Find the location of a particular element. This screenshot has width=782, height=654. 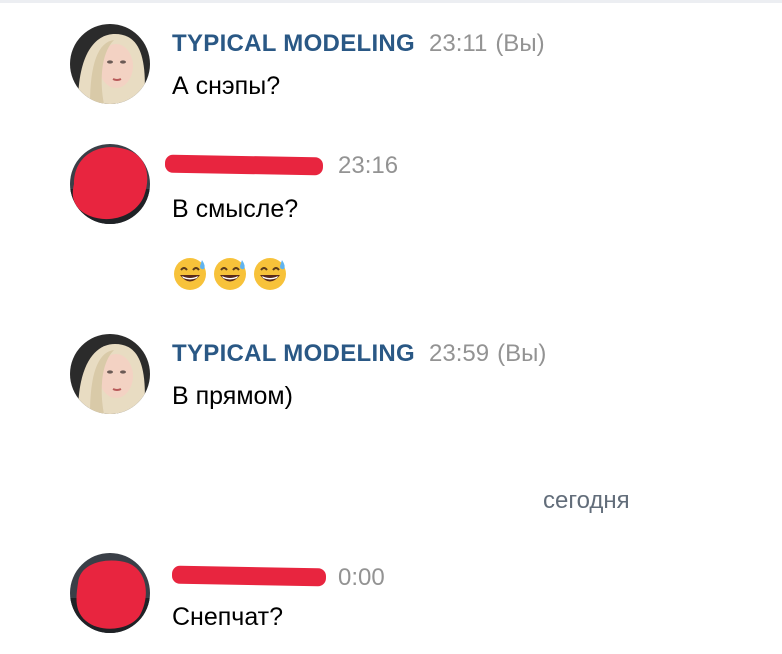

message-text: А снэпы? is located at coordinates (226, 86).